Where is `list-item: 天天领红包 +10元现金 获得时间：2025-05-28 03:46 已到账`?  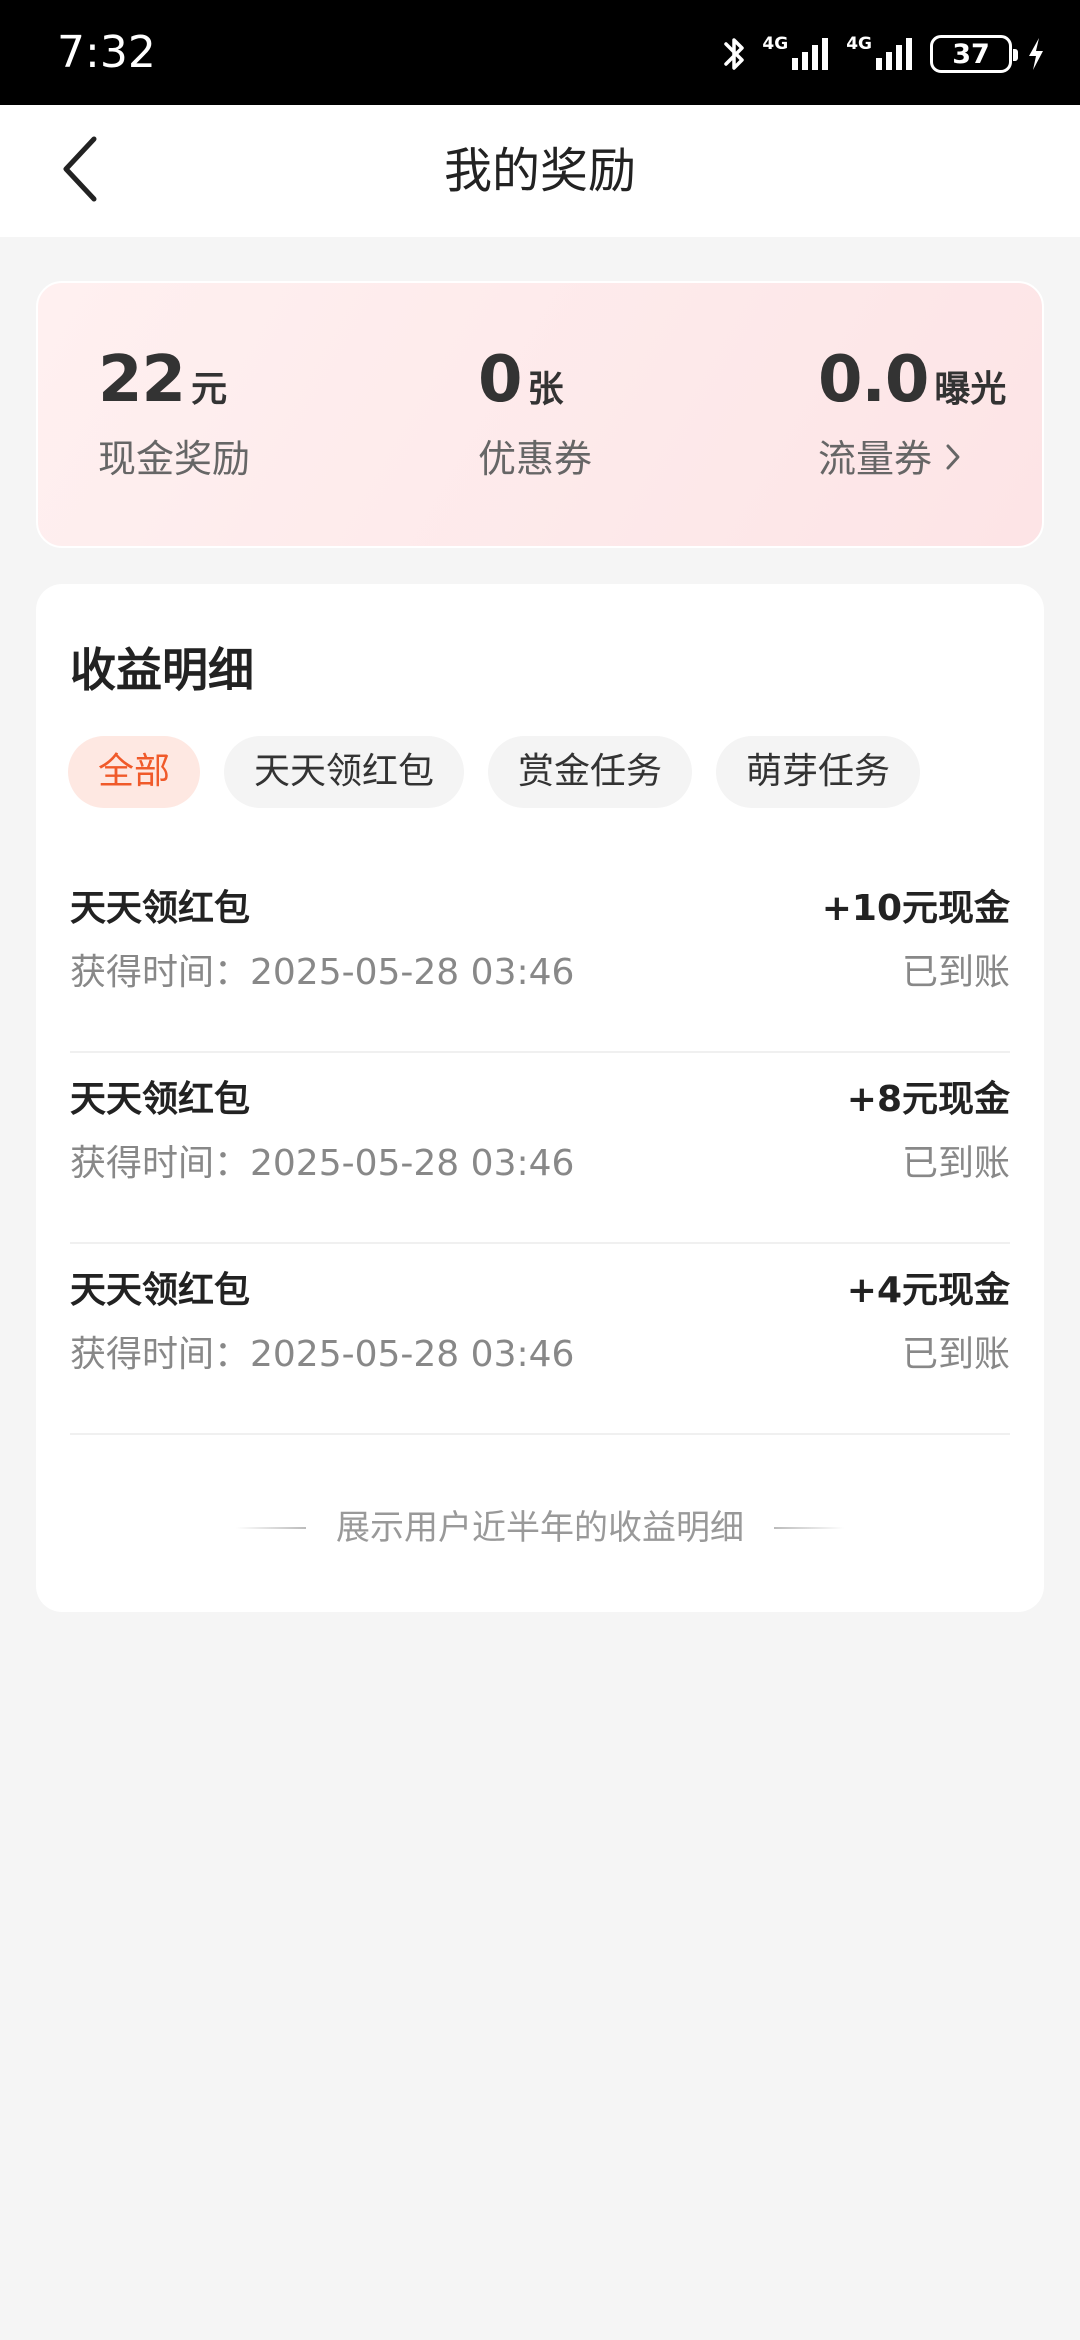 list-item: 天天领红包 +10元现金 获得时间：2025-05-28 03:46 已到账 is located at coordinates (540, 957).